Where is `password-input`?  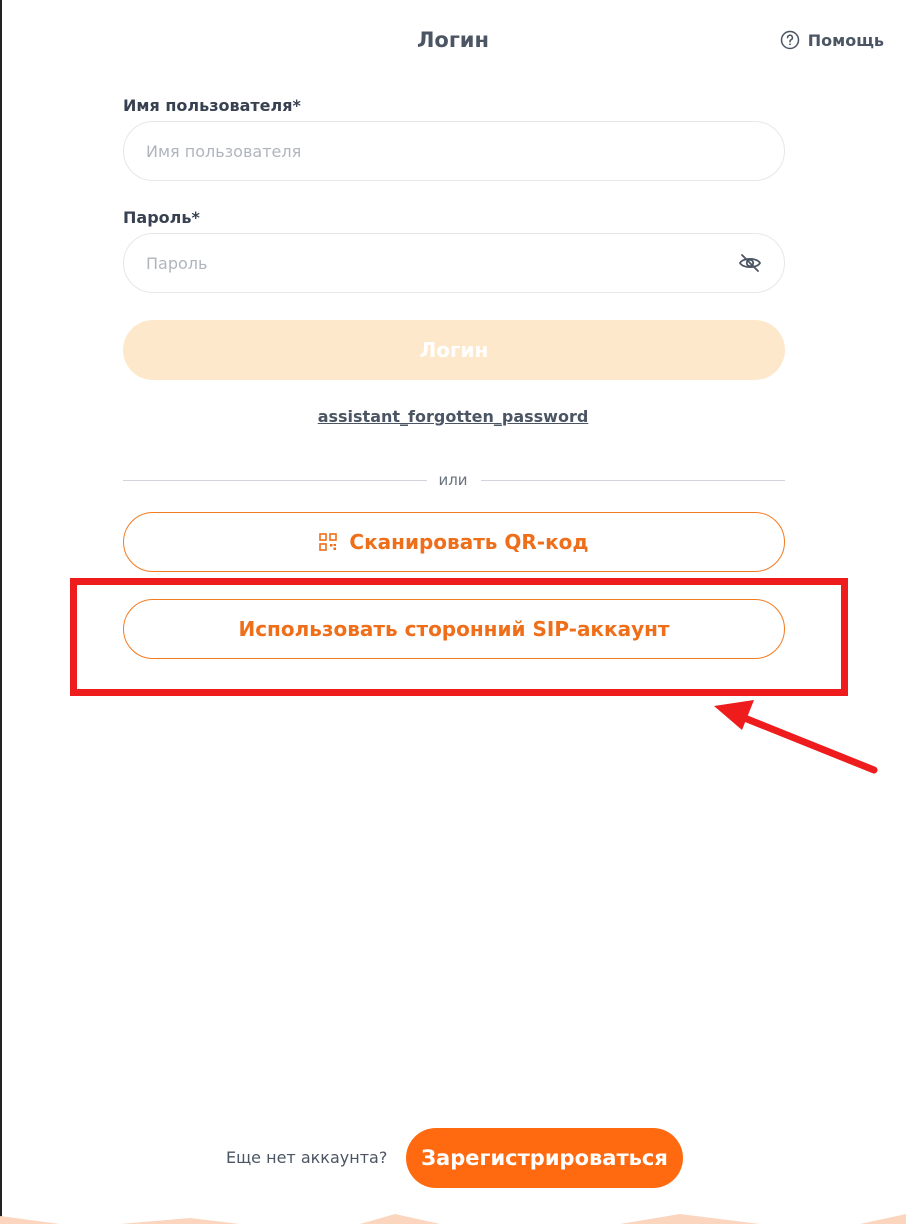 password-input is located at coordinates (442, 263).